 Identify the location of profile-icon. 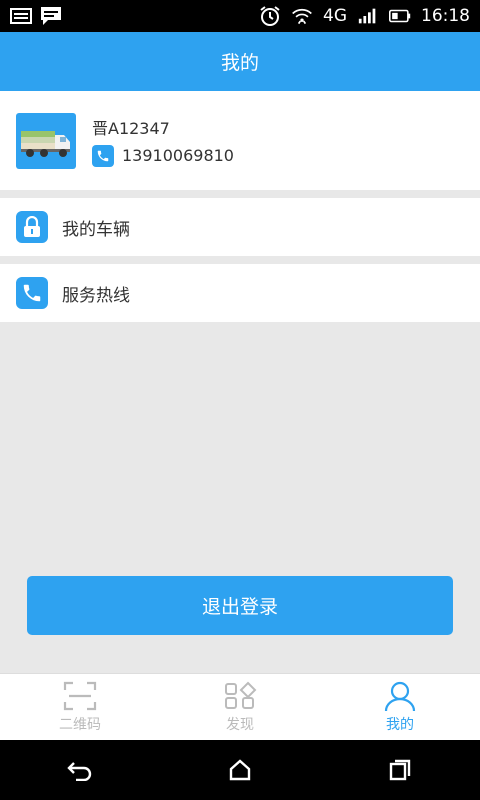
(400, 696).